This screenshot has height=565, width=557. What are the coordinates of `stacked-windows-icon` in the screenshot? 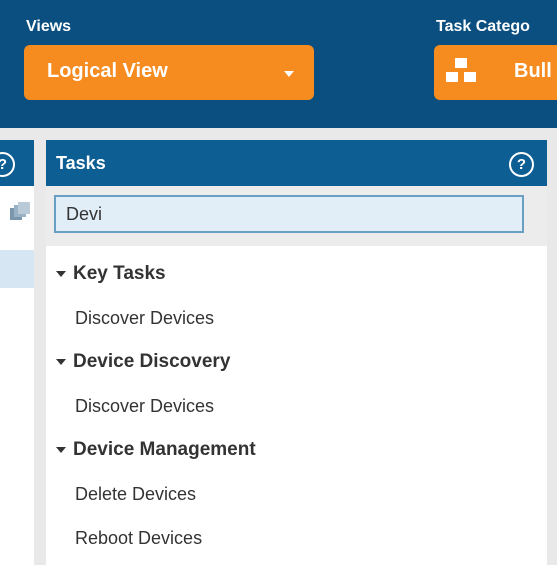 It's located at (20, 212).